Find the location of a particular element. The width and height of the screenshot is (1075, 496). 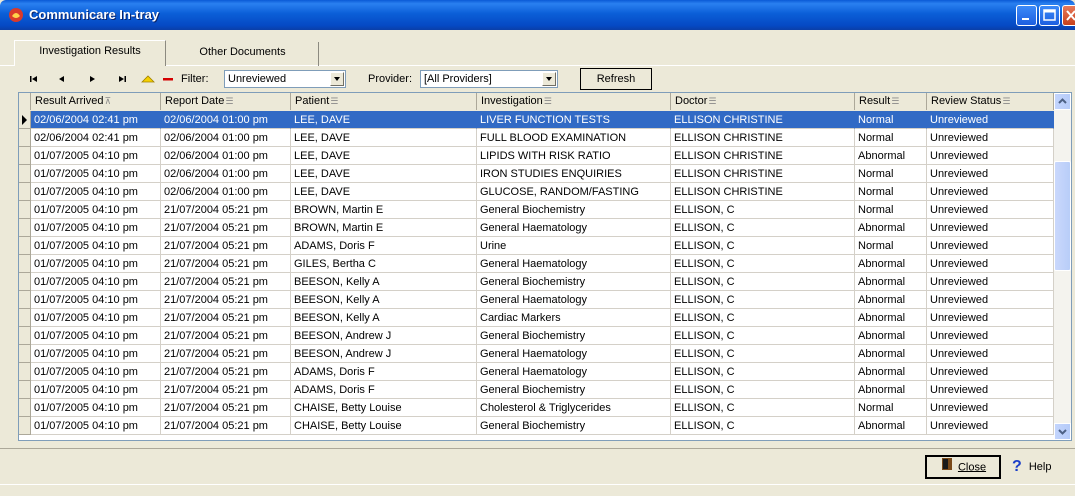

close-window-button is located at coordinates (1068, 15).